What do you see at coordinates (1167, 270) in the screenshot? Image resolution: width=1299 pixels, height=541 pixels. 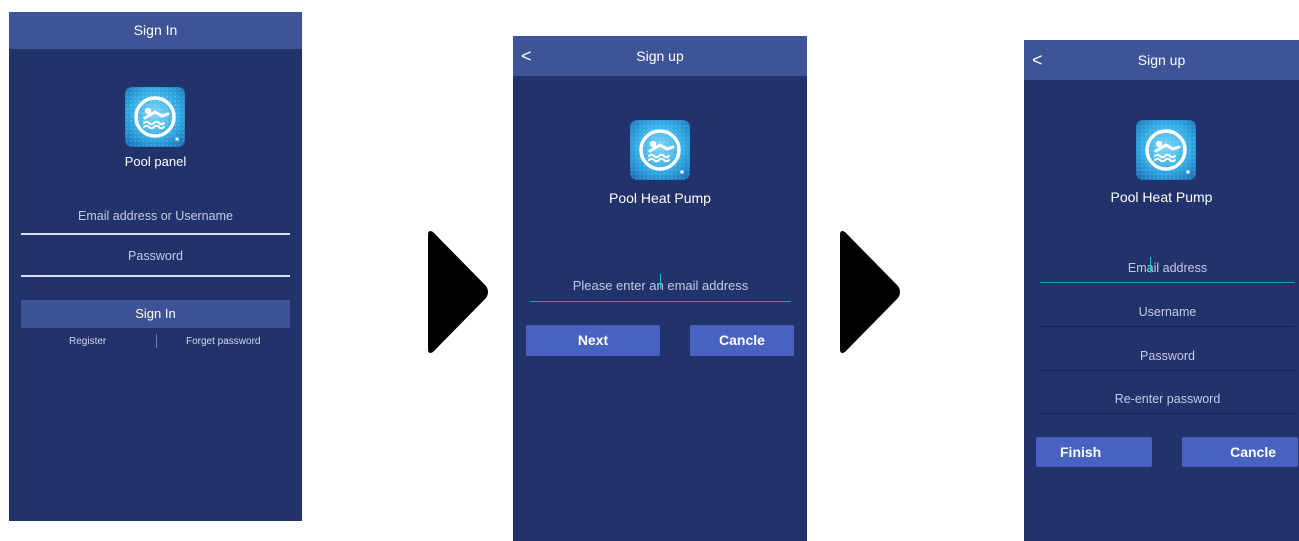 I see `email-field: Email address` at bounding box center [1167, 270].